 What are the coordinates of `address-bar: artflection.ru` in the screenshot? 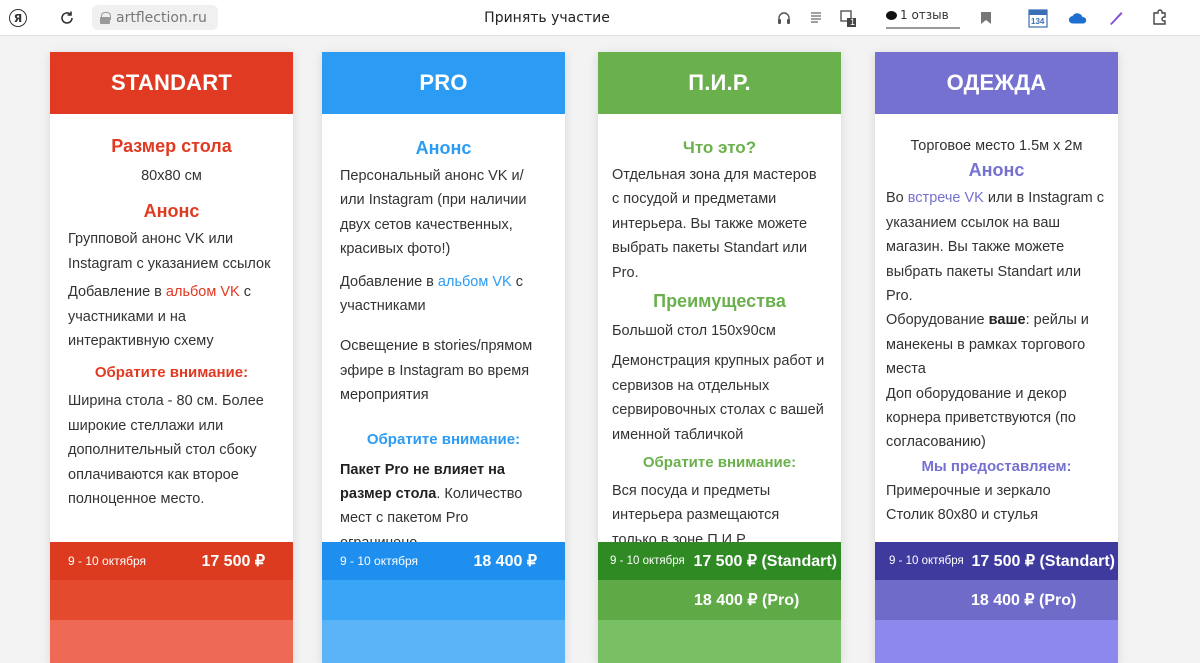 It's located at (155, 17).